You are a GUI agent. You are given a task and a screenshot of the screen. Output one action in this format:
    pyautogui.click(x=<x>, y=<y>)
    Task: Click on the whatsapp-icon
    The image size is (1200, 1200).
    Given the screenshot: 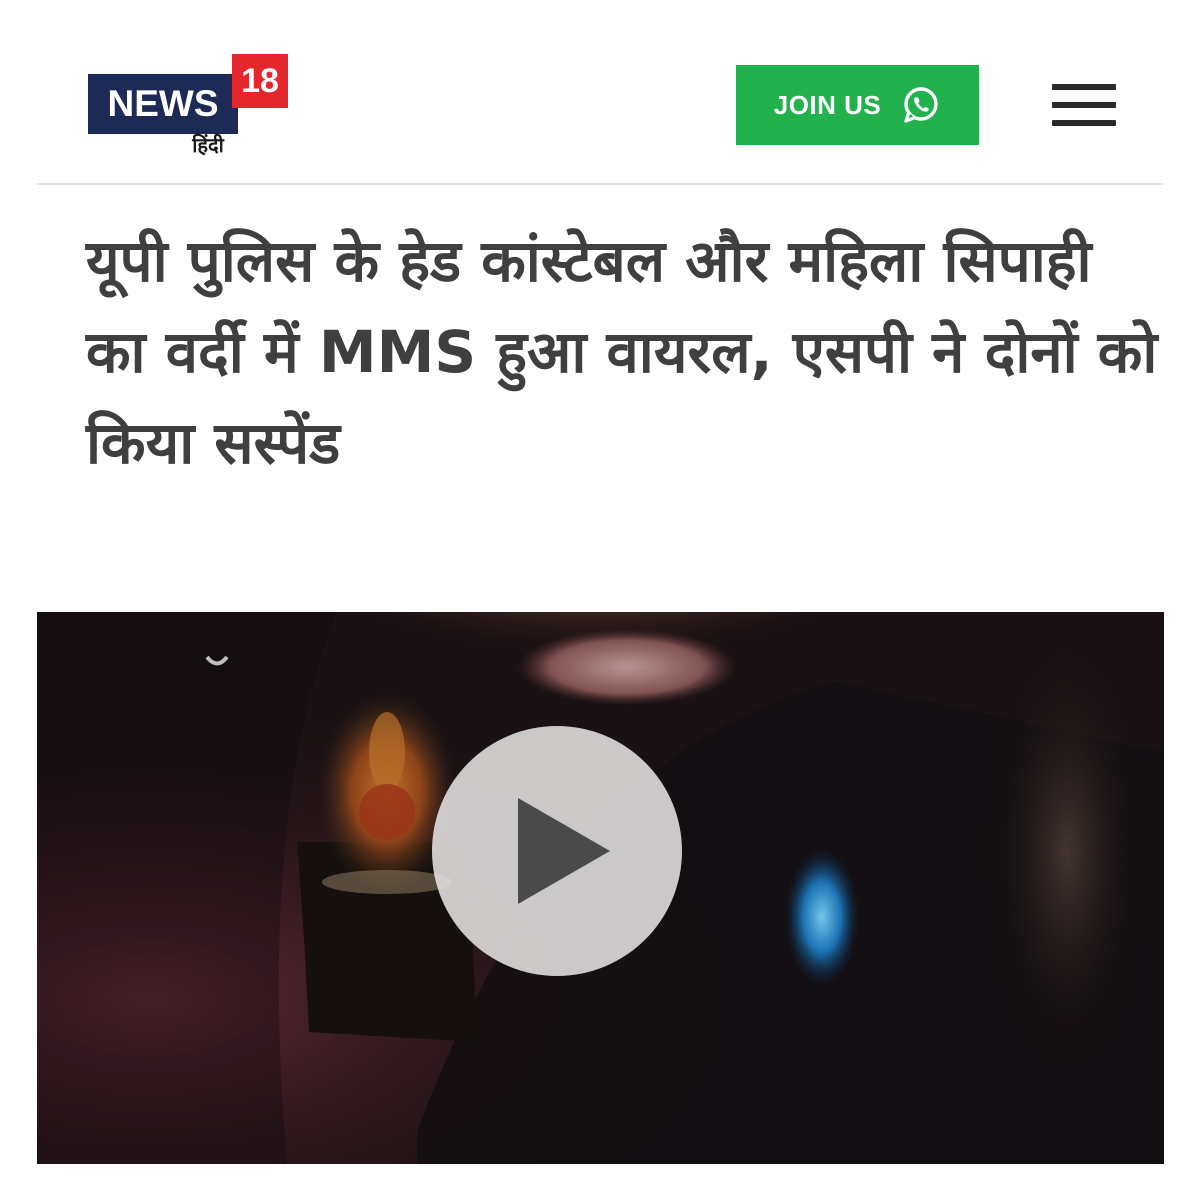 What is the action you would take?
    pyautogui.click(x=921, y=105)
    